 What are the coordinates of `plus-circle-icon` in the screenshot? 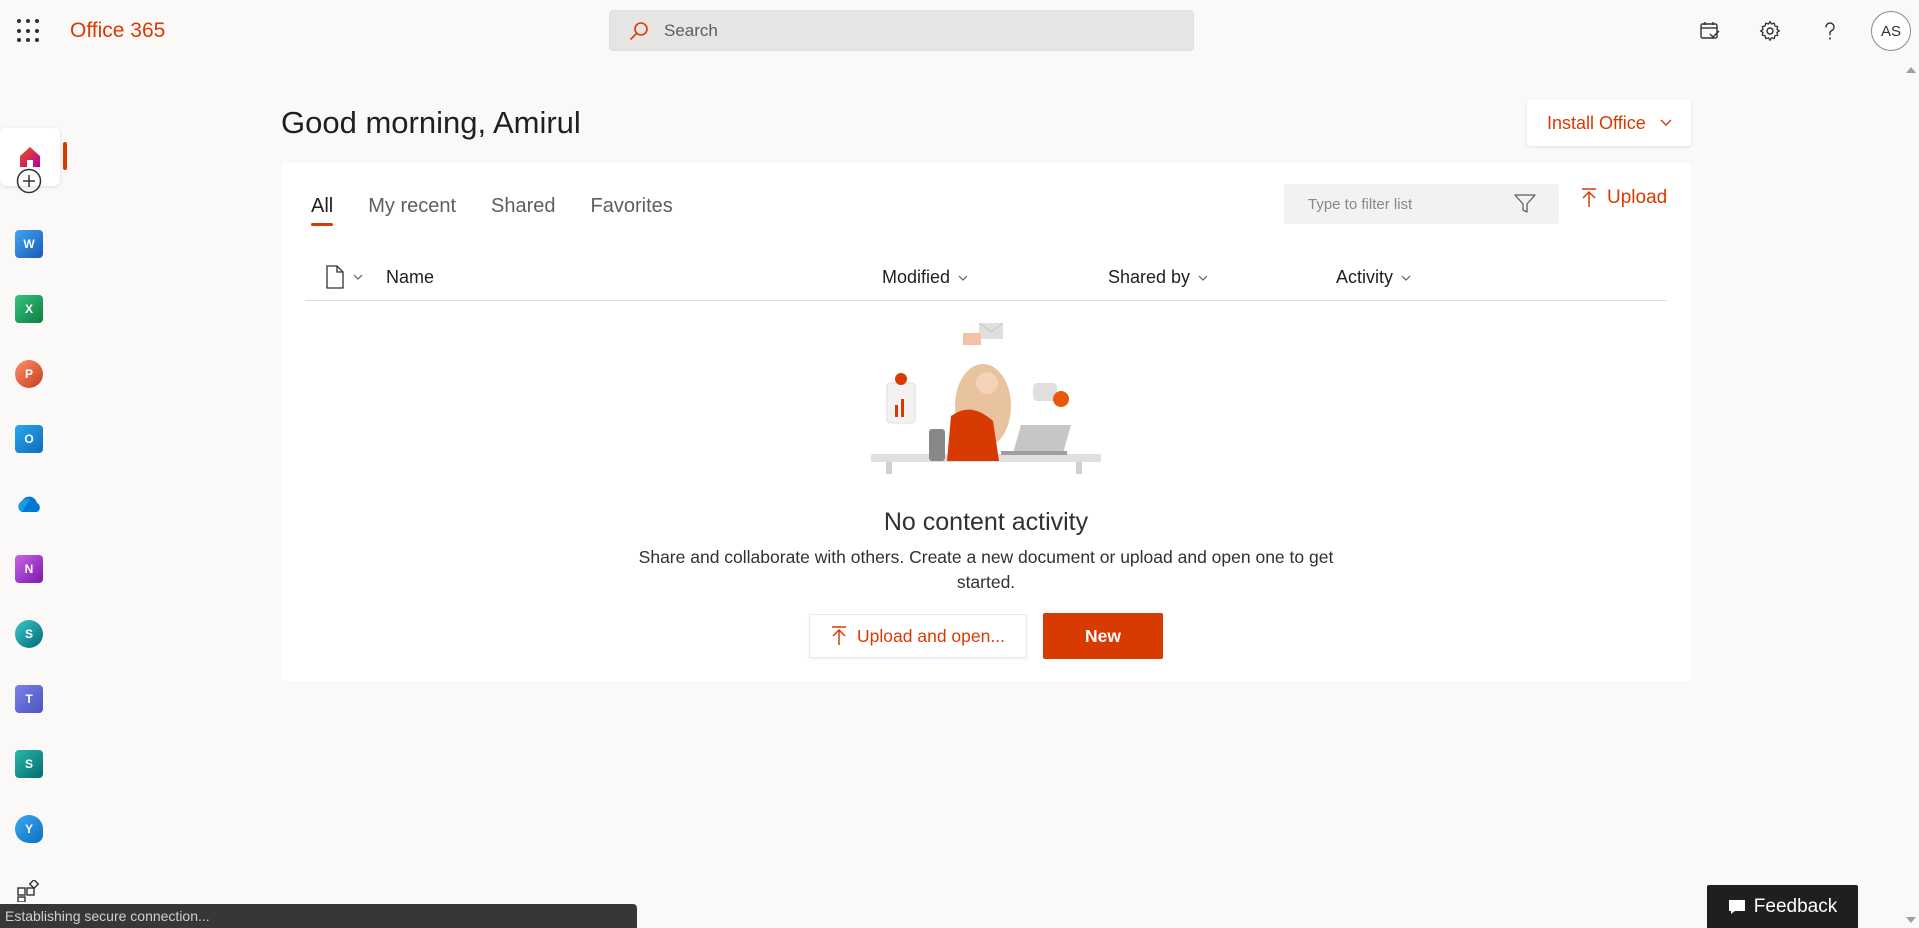 It's located at (29, 181).